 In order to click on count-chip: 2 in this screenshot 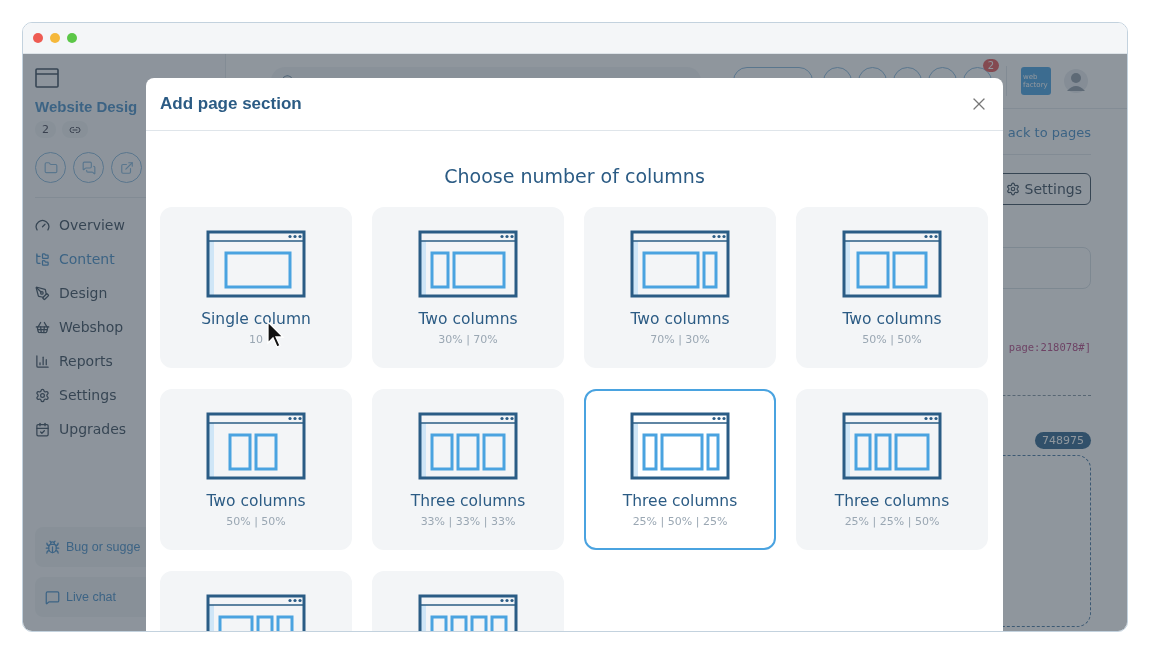, I will do `click(45, 129)`.